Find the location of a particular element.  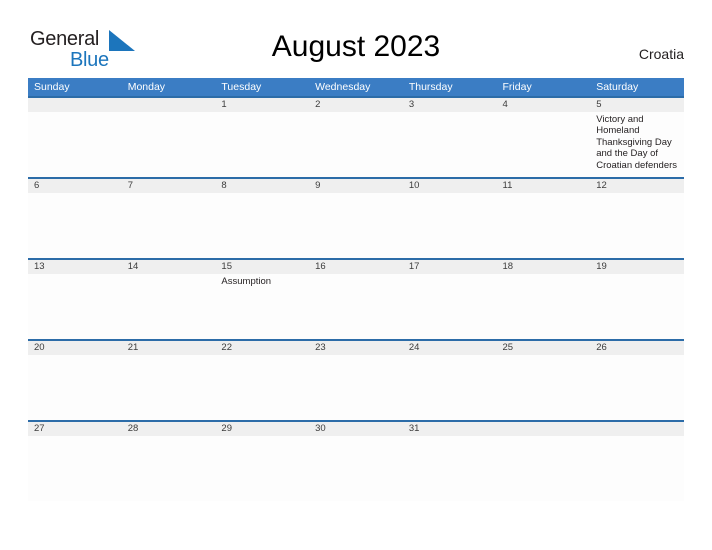

day-cell: 9 is located at coordinates (356, 218).